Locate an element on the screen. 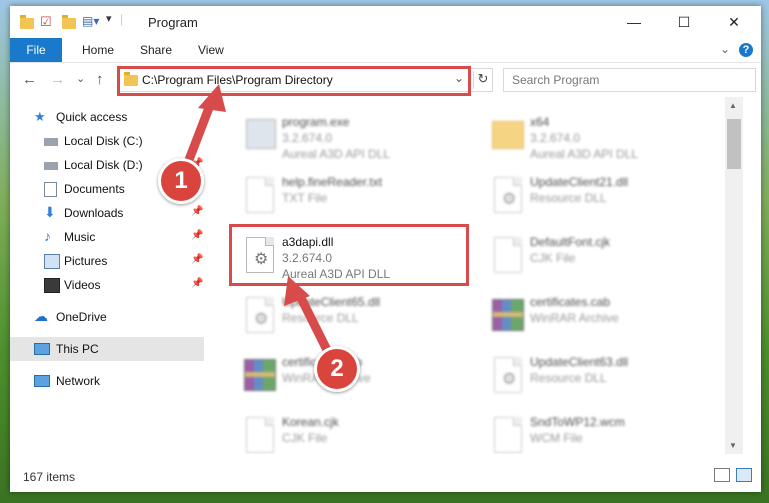 This screenshot has height=503, width=769. arrow-1-head is located at coordinates (212, 98).